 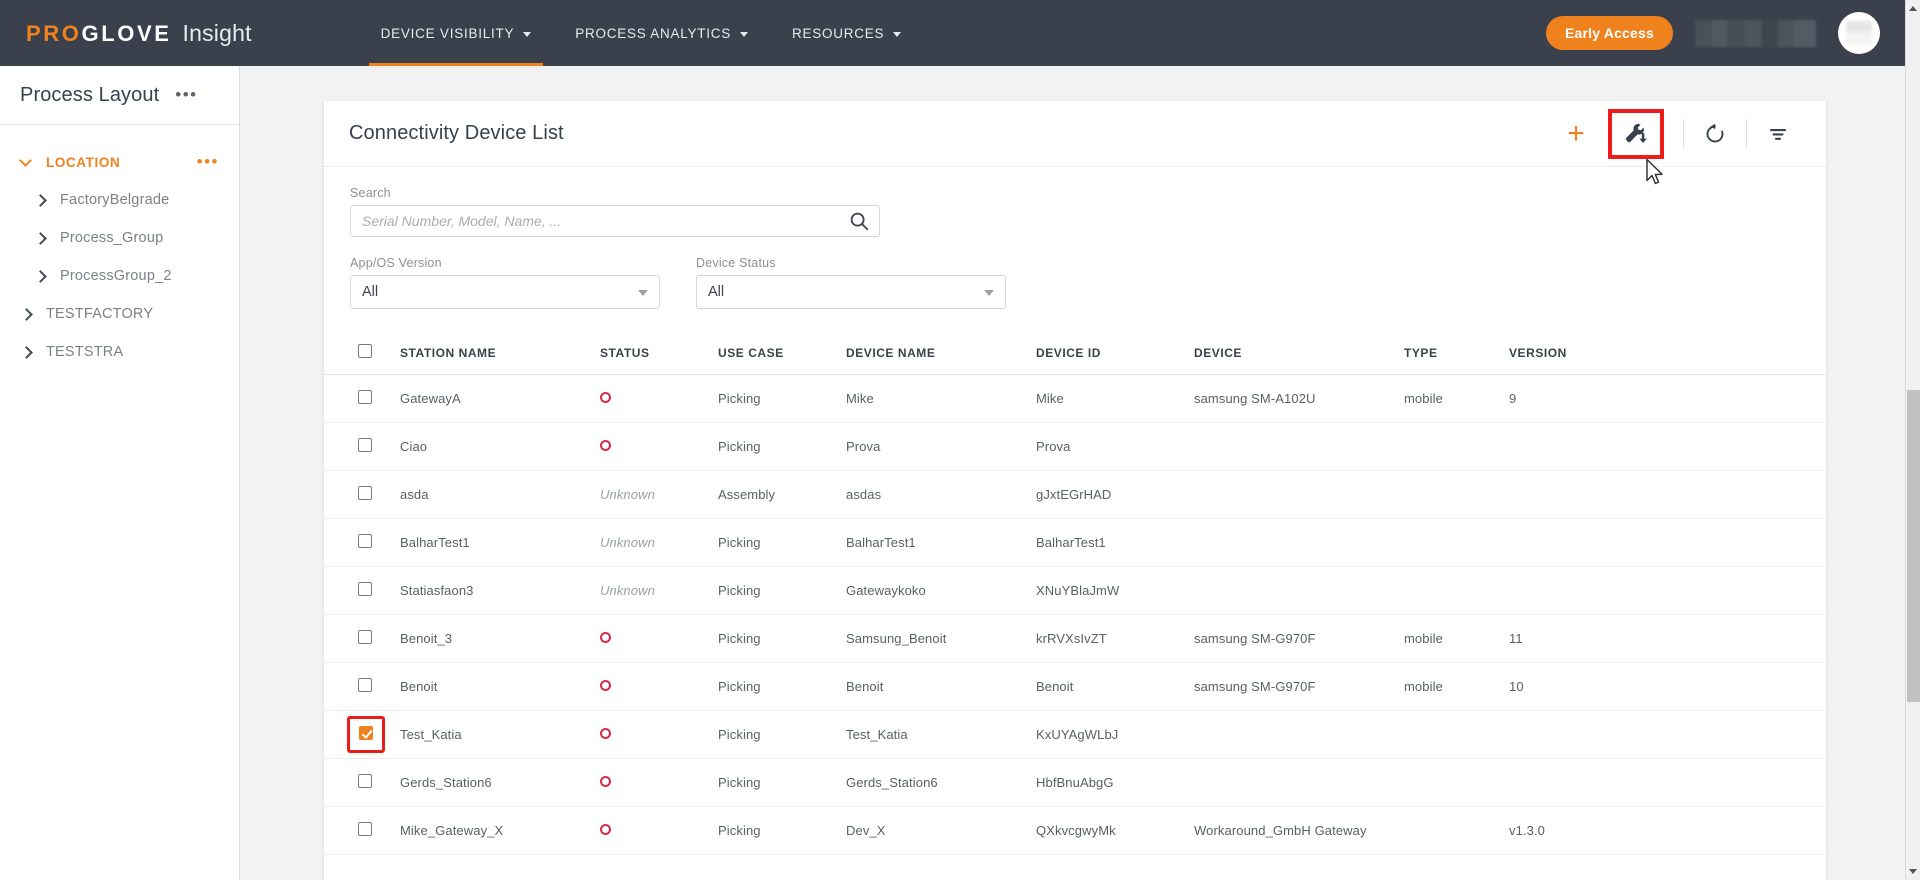 What do you see at coordinates (500, 686) in the screenshot?
I see `cell-station-name: Benoit` at bounding box center [500, 686].